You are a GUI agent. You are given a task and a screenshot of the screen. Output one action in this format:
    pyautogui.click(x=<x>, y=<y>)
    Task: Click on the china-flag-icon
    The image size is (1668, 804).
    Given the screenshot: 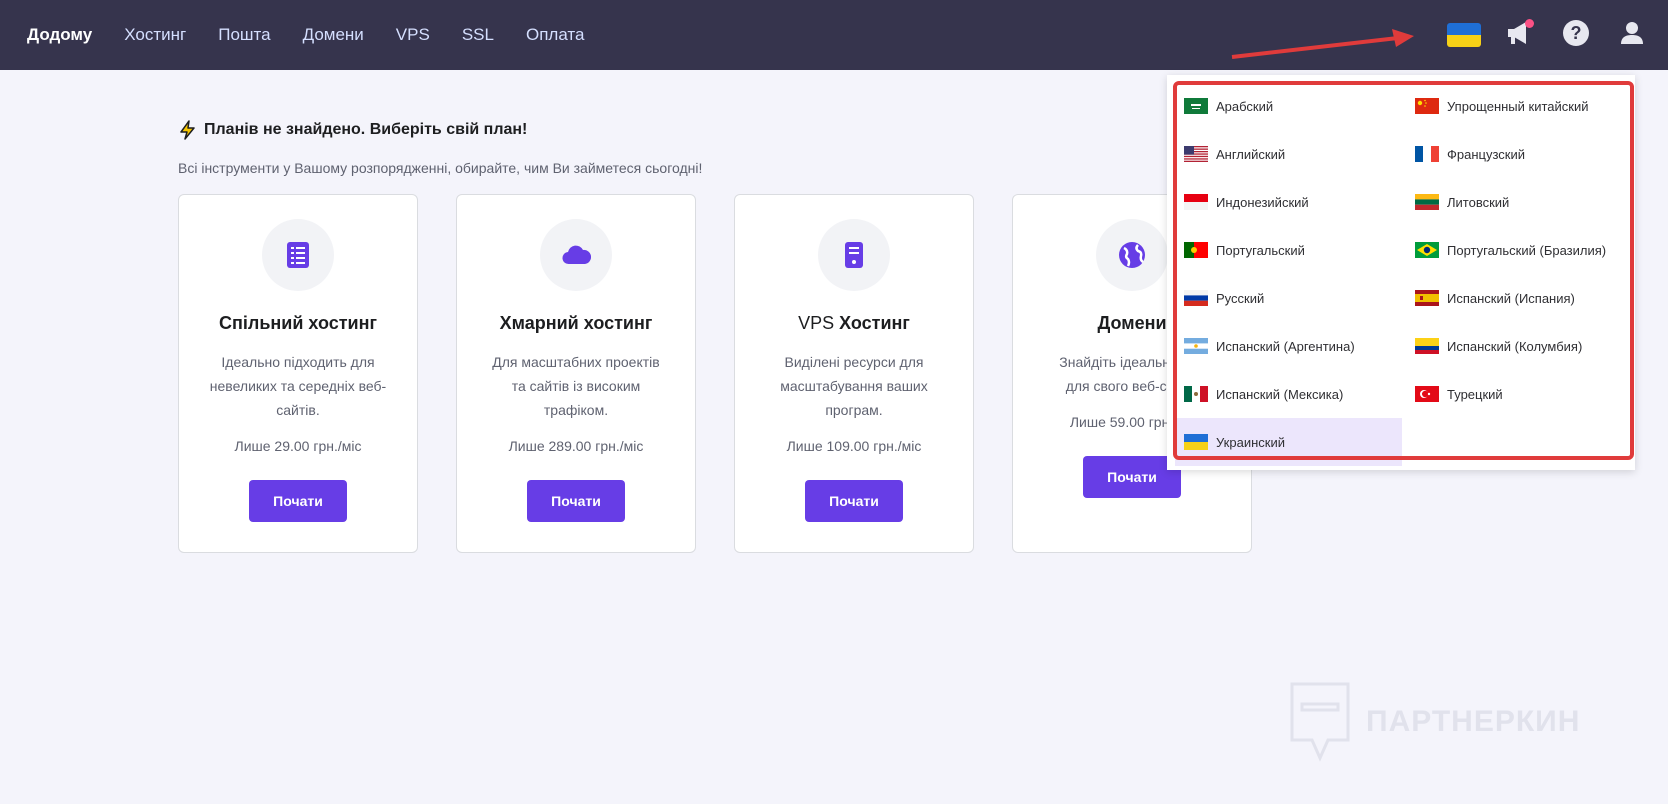 What is the action you would take?
    pyautogui.click(x=1427, y=106)
    